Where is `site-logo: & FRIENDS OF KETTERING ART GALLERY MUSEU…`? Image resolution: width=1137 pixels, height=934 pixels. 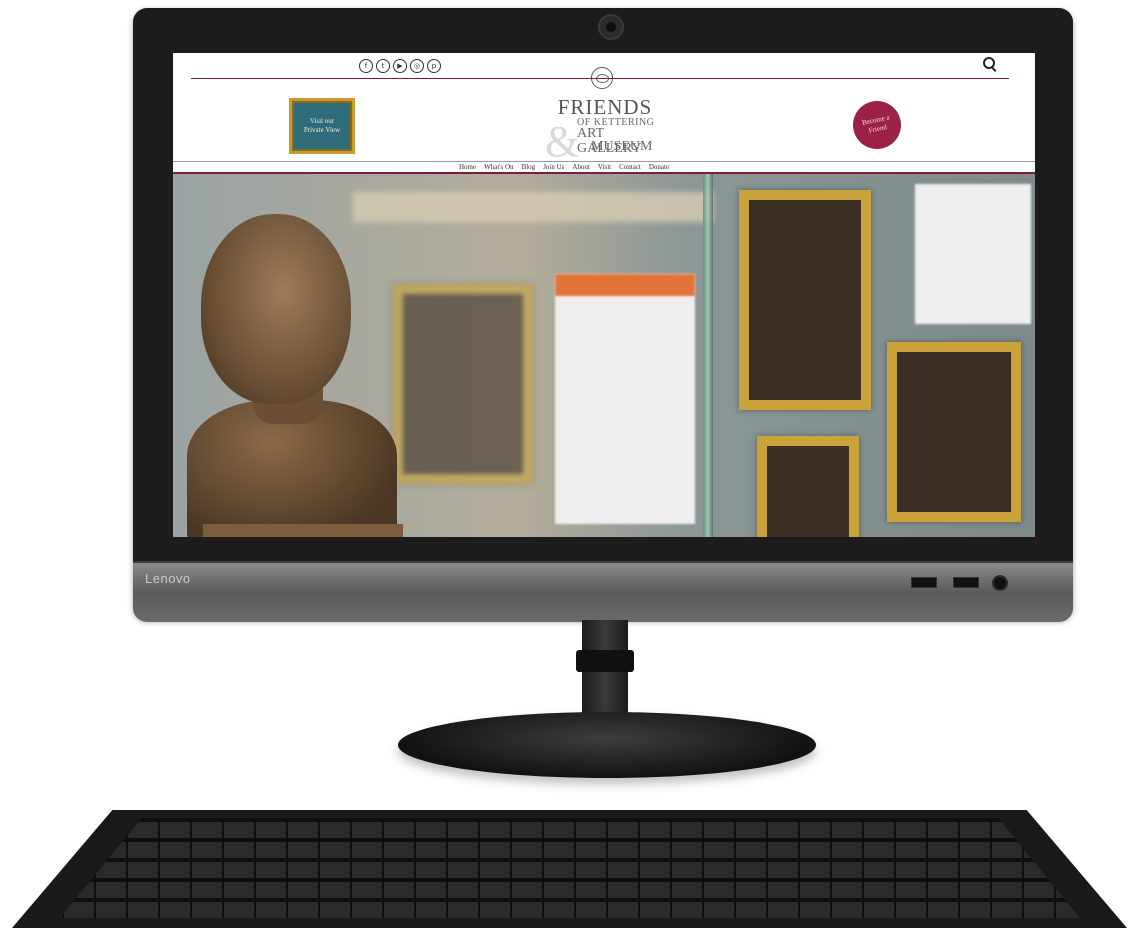
site-logo: & FRIENDS OF KETTERING ART GALLERY MUSEU… is located at coordinates (603, 130).